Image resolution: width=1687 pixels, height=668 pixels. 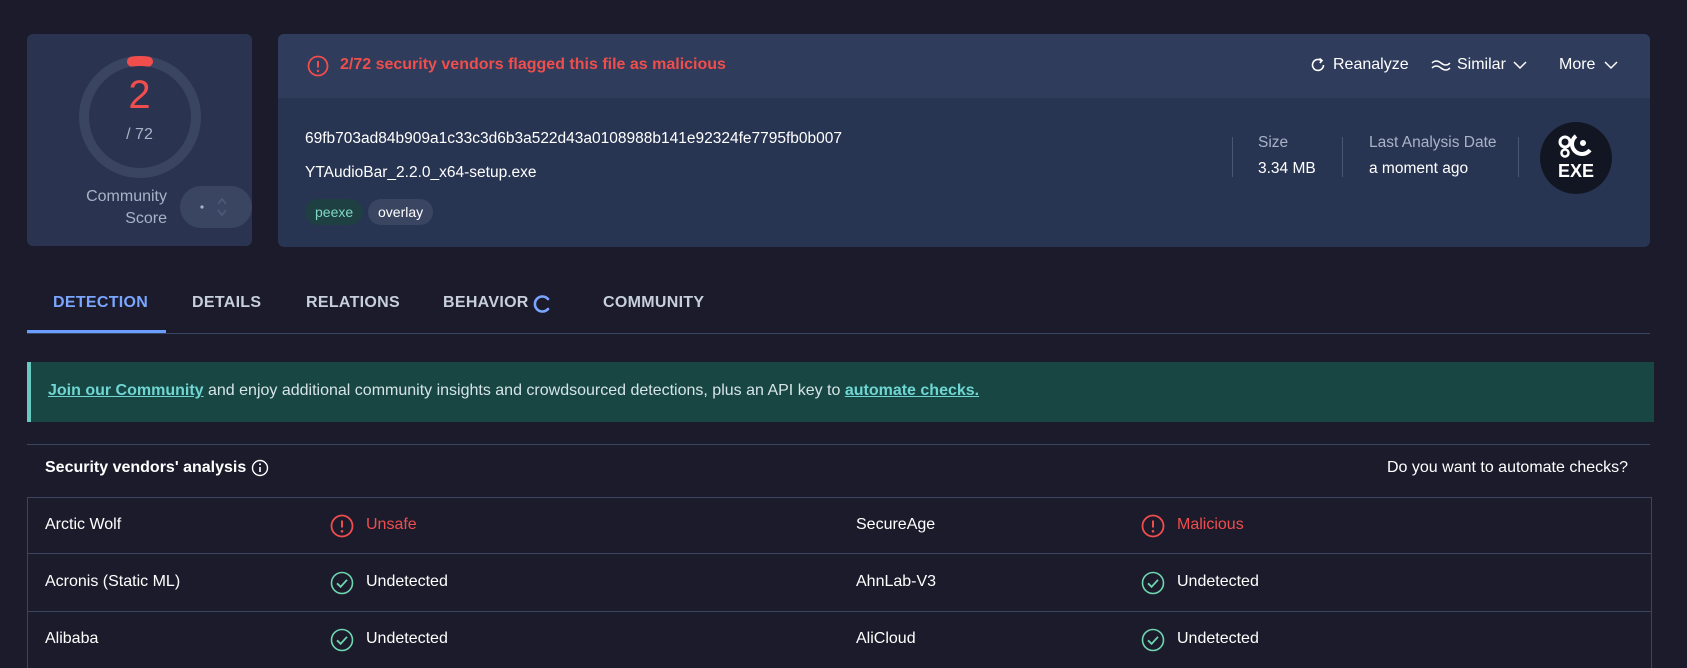 What do you see at coordinates (139, 134) in the screenshot?
I see `detection-total: / 72` at bounding box center [139, 134].